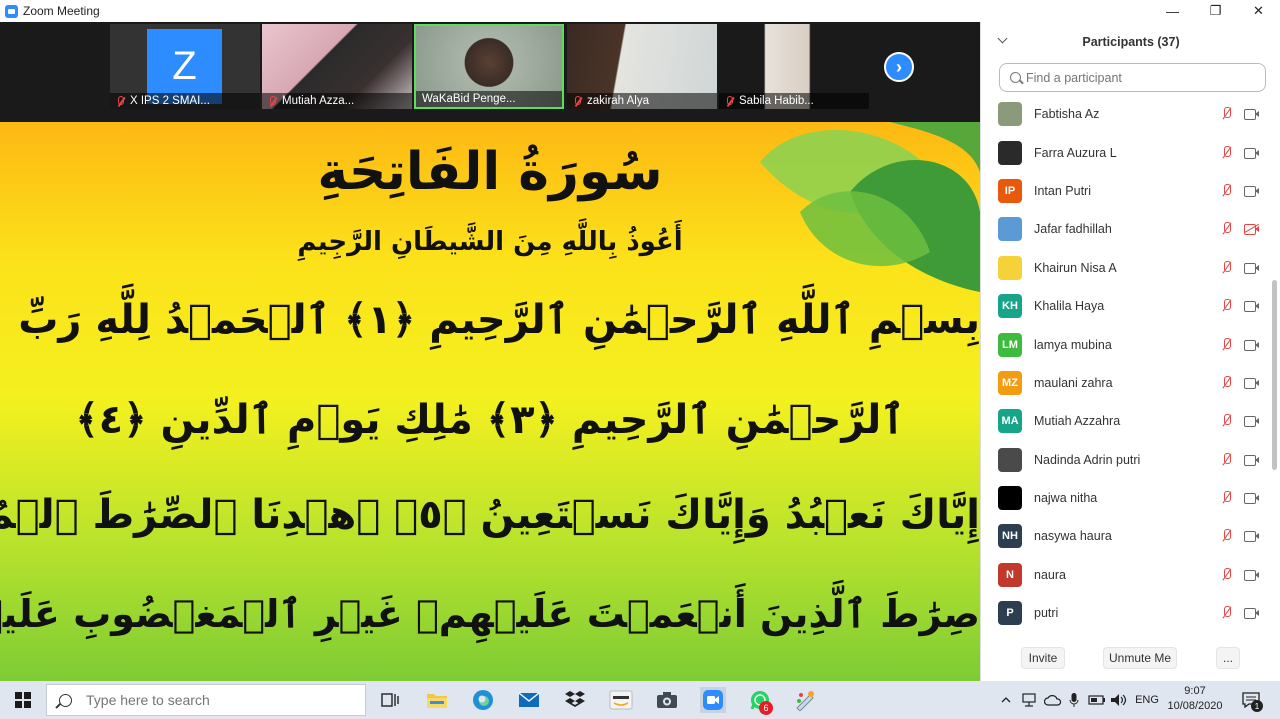  What do you see at coordinates (11, 11) in the screenshot?
I see `zoom-app-icon` at bounding box center [11, 11].